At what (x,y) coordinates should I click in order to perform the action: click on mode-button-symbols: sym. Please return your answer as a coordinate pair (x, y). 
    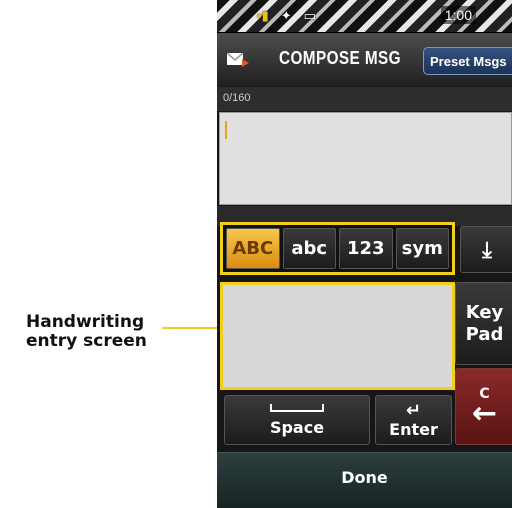
    Looking at the image, I should click on (422, 248).